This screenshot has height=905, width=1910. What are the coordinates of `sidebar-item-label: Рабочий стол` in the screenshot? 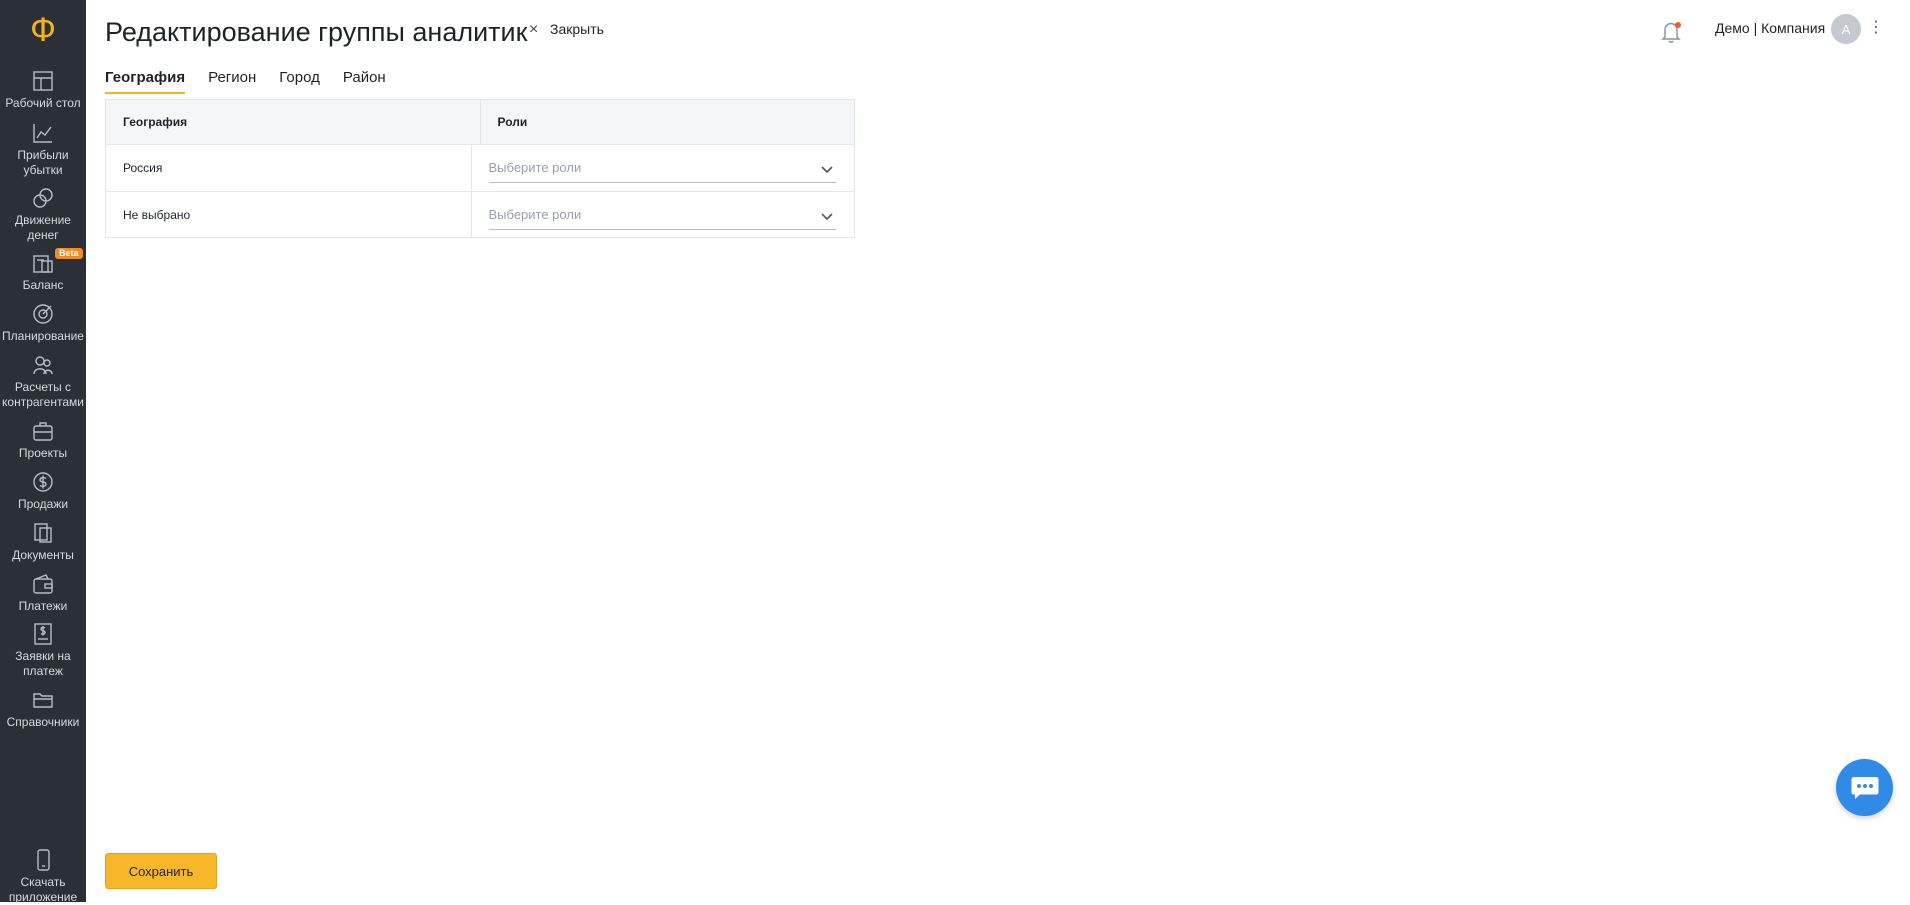 It's located at (43, 103).